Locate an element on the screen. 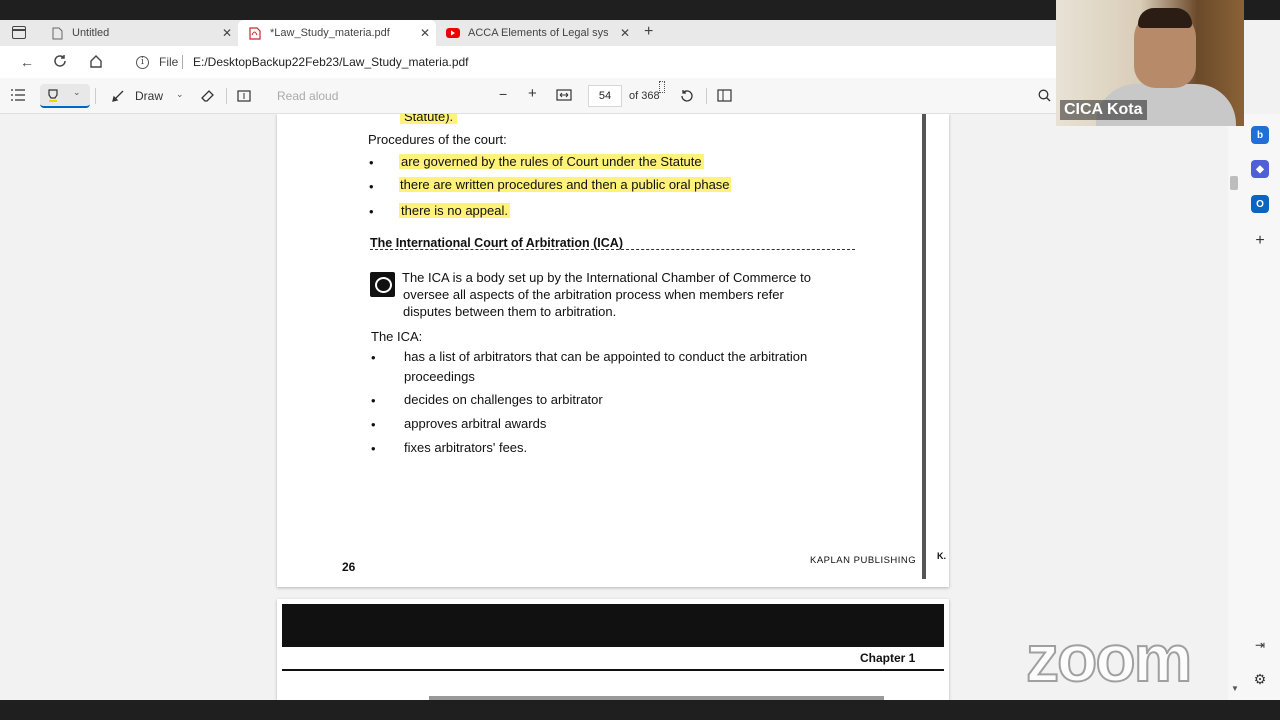 The height and width of the screenshot is (720, 1280). pdf-page-next: Chapter 1 is located at coordinates (613, 649).